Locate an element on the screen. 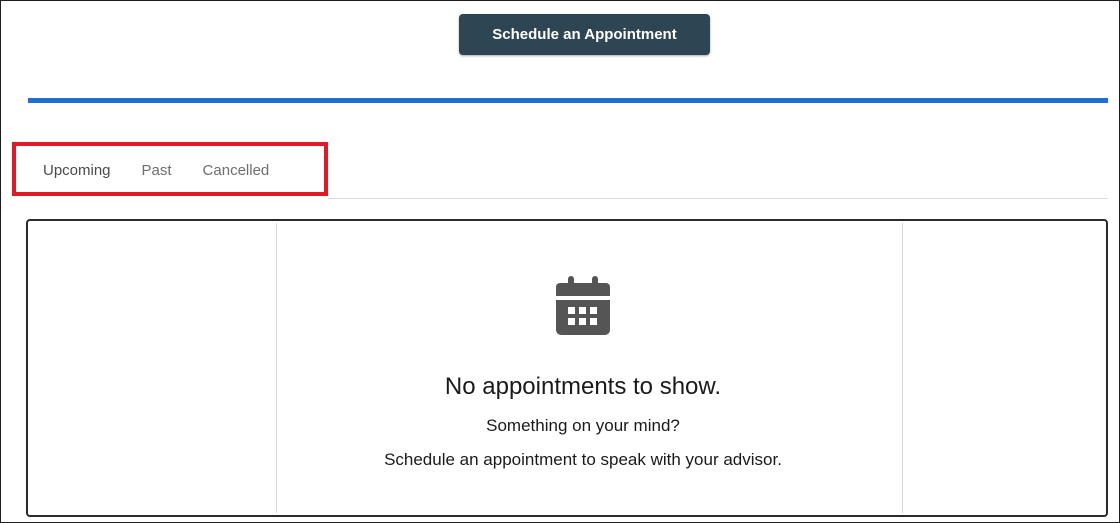 The image size is (1120, 523). tabs-divider is located at coordinates (718, 198).